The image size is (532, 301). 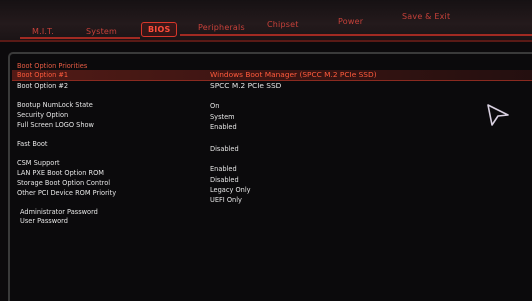 I want to click on csm-support-label: CSM Support, so click(x=38, y=163).